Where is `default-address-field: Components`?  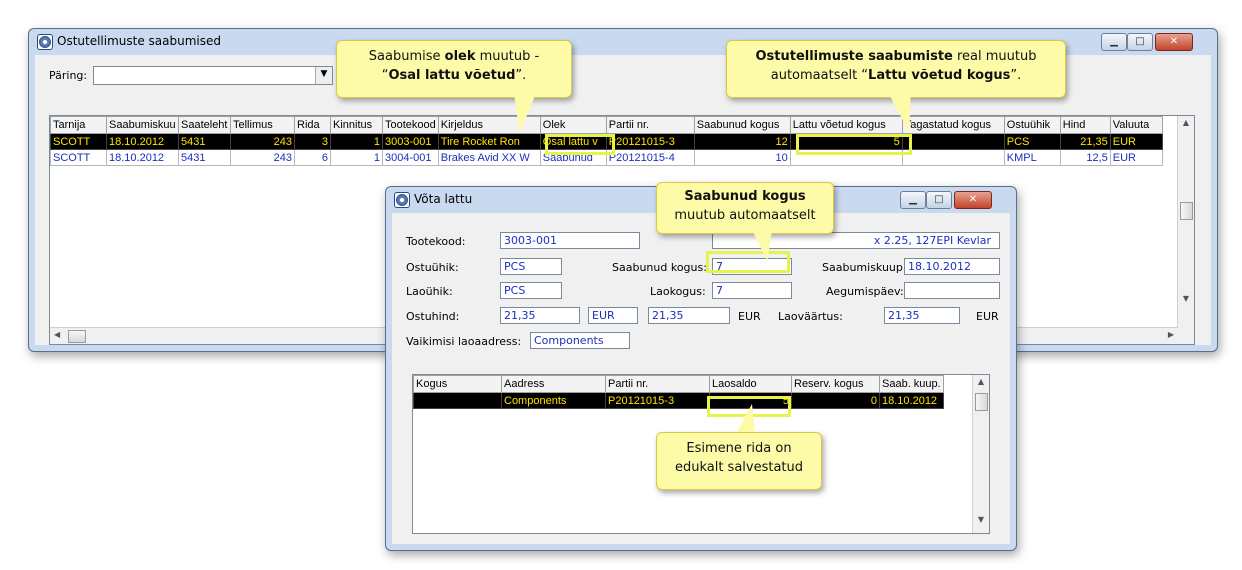 default-address-field: Components is located at coordinates (580, 340).